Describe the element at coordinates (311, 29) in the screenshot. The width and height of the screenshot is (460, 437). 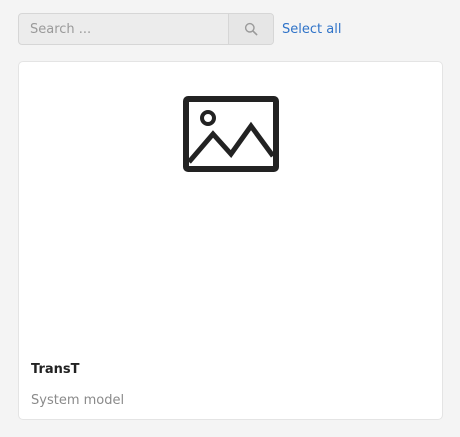
I see `select-all-link: Select all` at that location.